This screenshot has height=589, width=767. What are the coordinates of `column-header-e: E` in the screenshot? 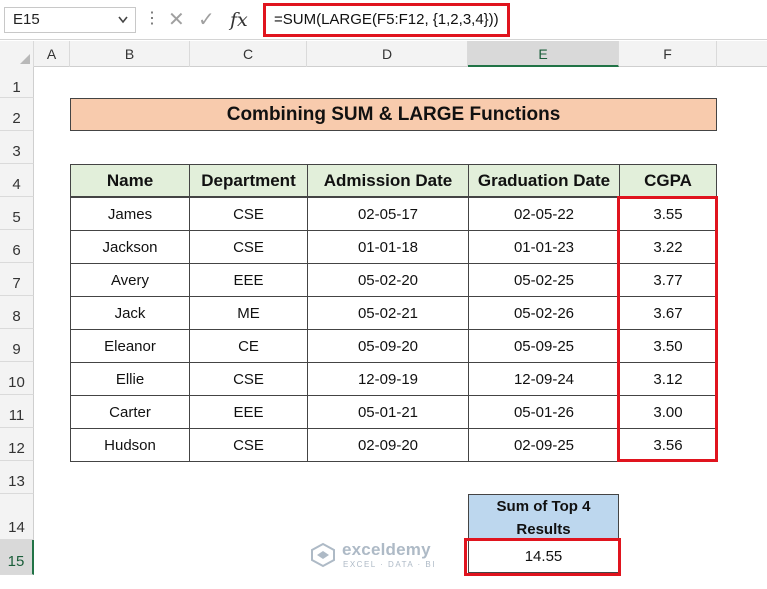 It's located at (543, 54).